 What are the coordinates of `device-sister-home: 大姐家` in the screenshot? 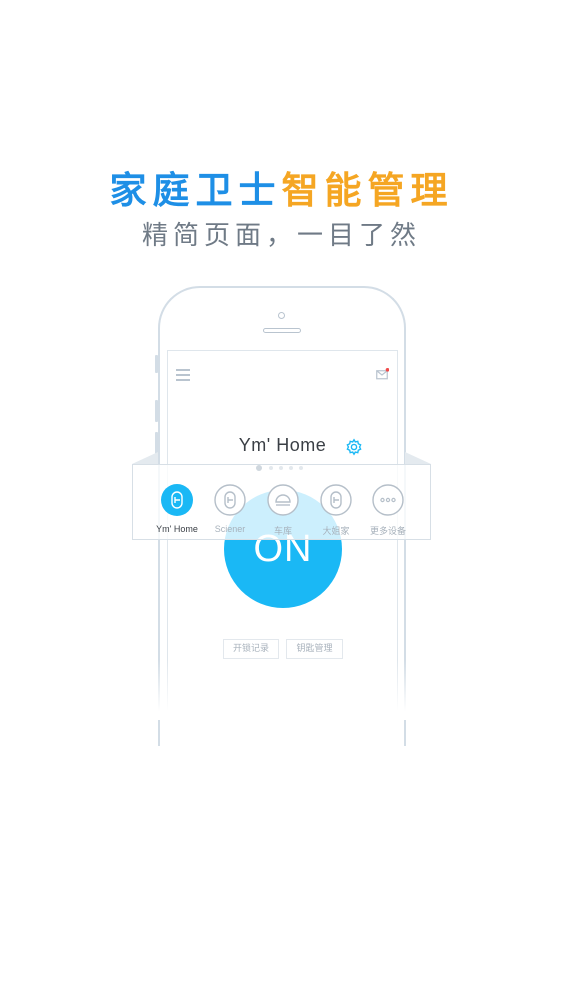 It's located at (336, 510).